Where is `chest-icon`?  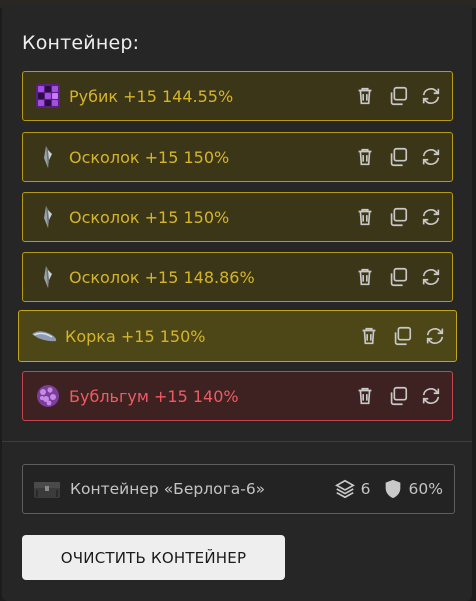
chest-icon is located at coordinates (47, 490).